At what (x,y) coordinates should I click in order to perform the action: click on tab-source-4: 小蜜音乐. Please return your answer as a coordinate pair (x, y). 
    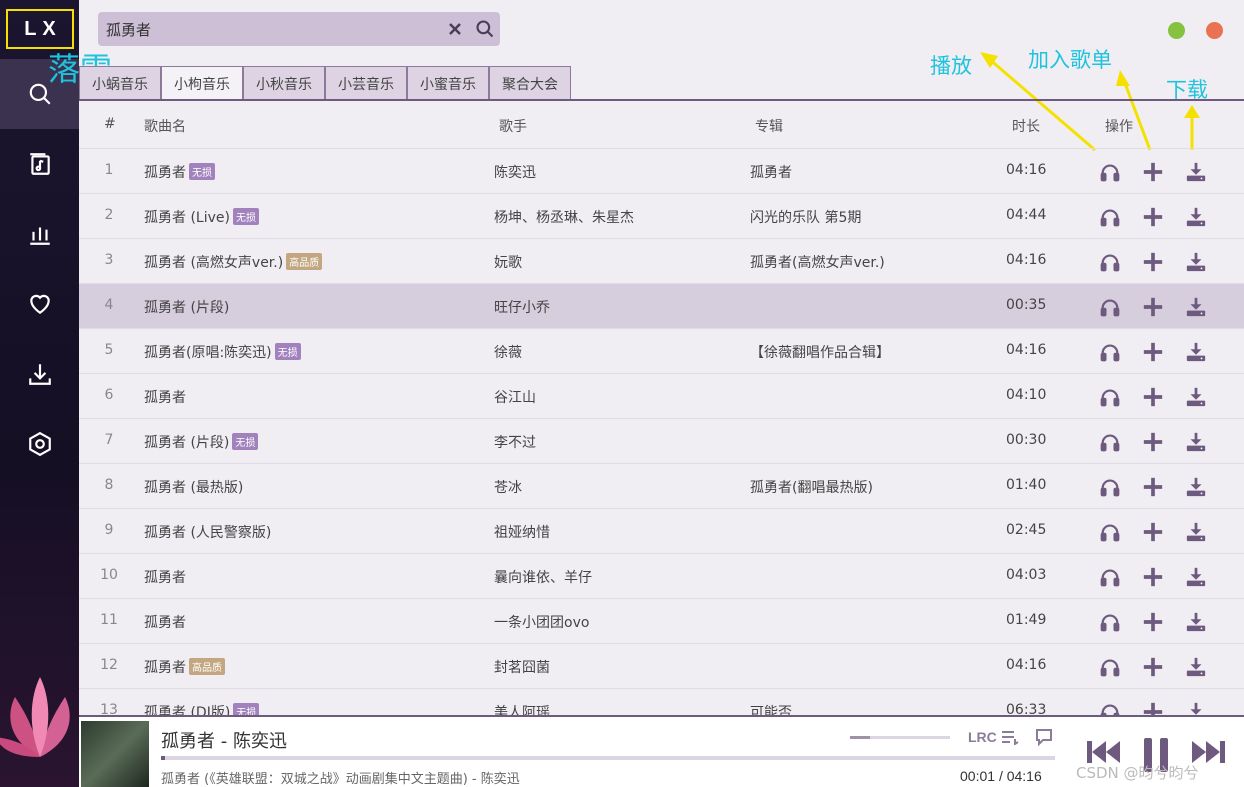
    Looking at the image, I should click on (448, 83).